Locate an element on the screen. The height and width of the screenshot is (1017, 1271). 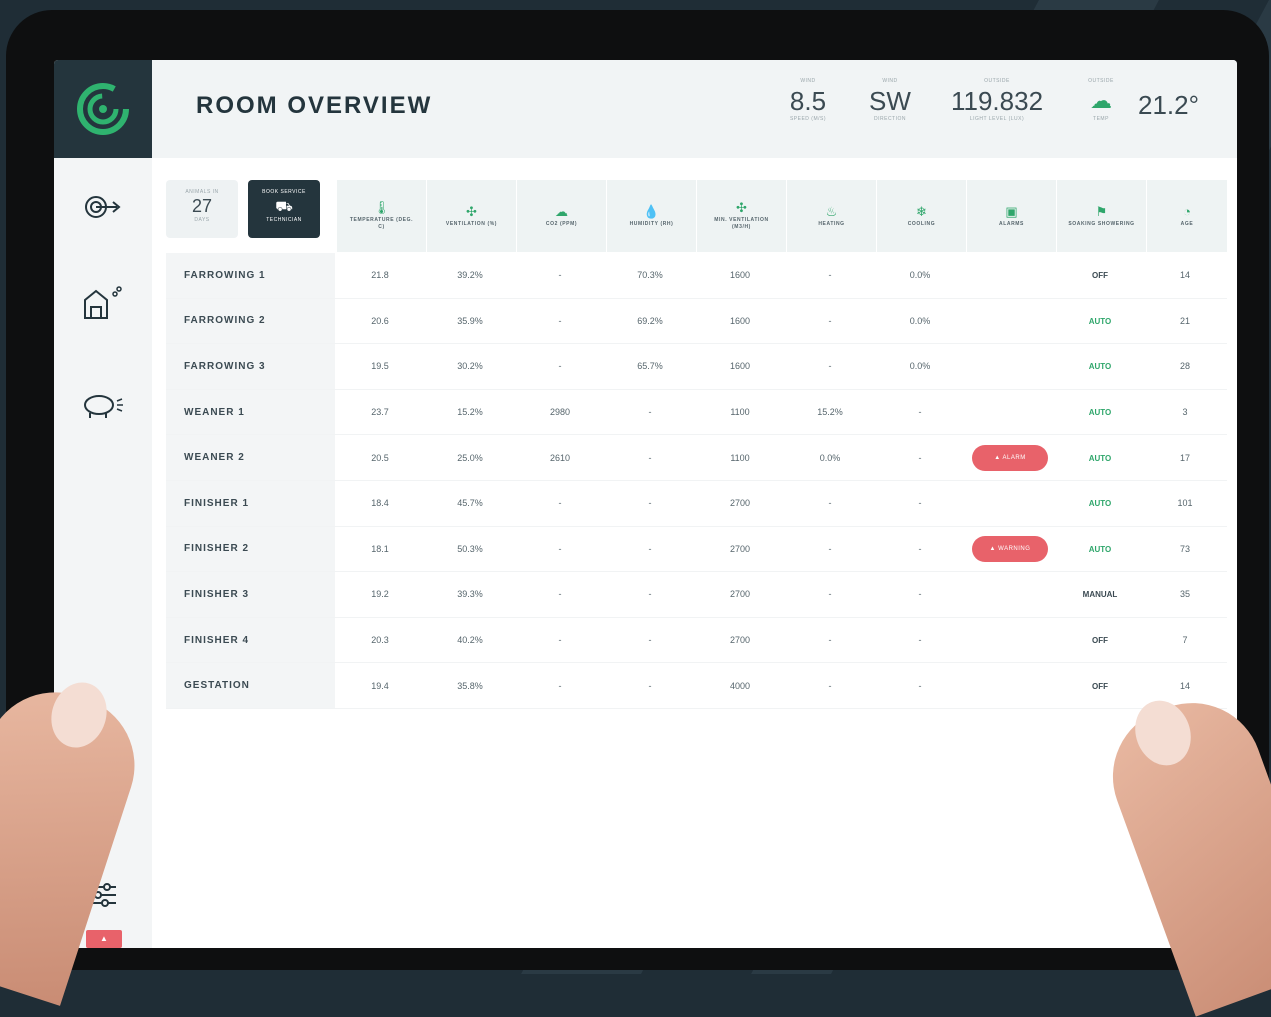
table-row: FINISHER 3 19.2 39.3% - - 2700 - - MANUAL 35 is located at coordinates (696, 595).